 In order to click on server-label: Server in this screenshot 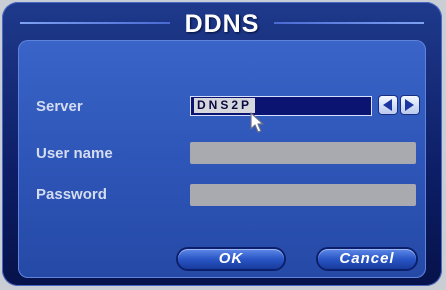, I will do `click(59, 106)`.